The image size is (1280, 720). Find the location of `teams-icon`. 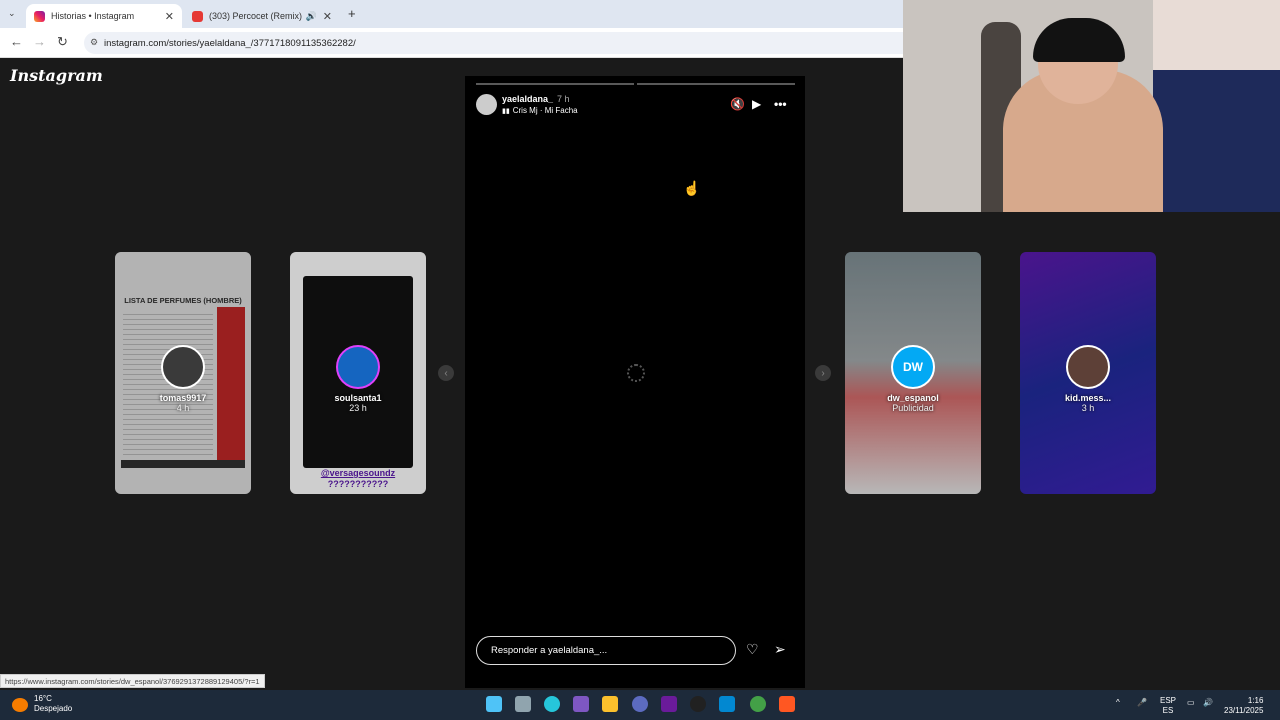

teams-icon is located at coordinates (581, 704).